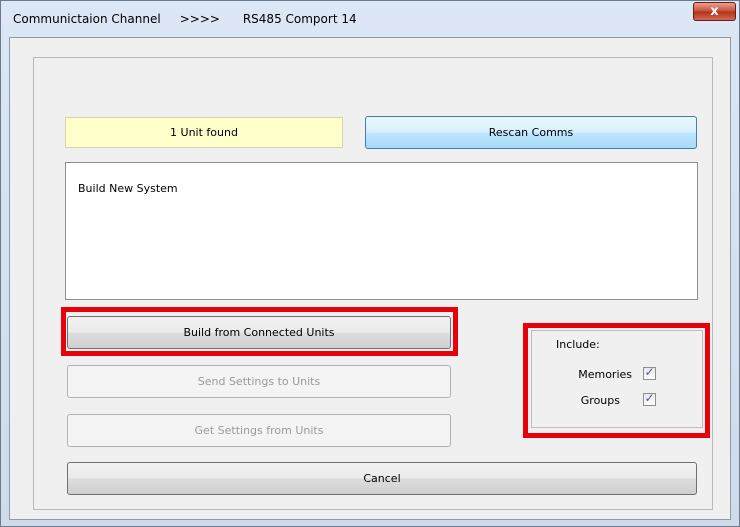  I want to click on rescan-comms-button: Rescan Comms, so click(531, 132).